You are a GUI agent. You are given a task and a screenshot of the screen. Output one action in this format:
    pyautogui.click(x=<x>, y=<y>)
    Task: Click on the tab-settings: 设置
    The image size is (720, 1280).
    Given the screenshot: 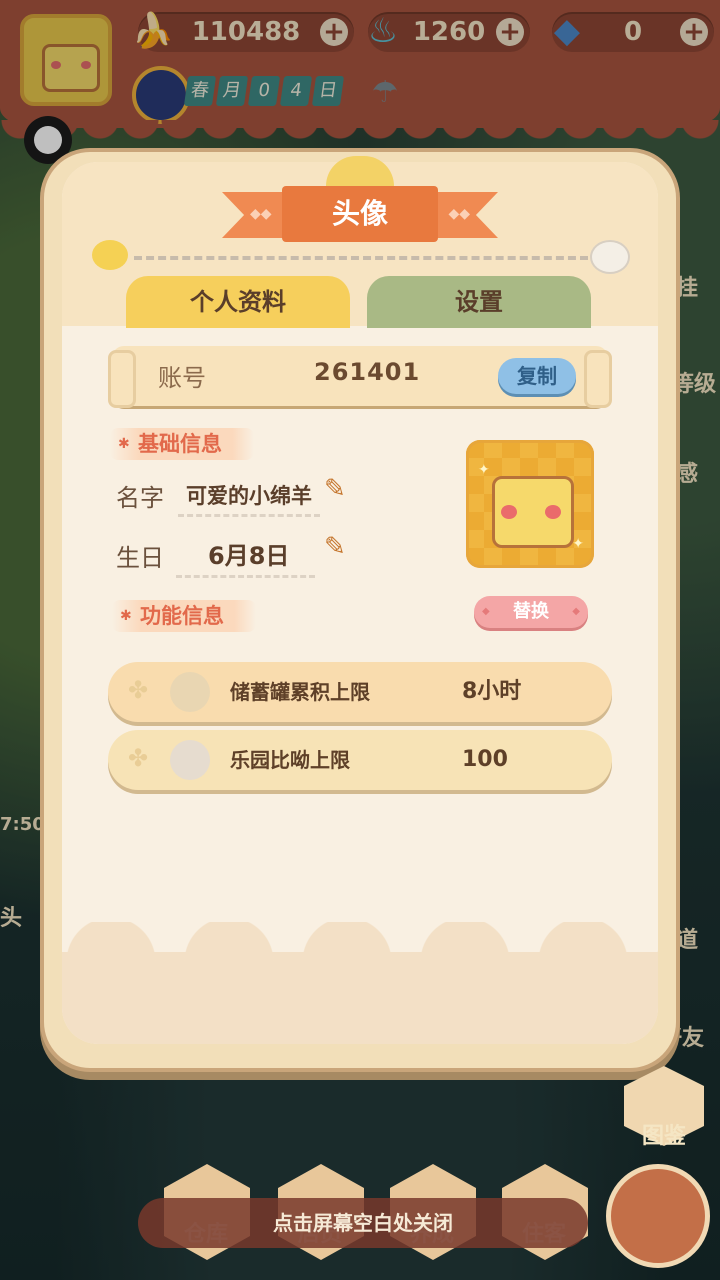 What is the action you would take?
    pyautogui.click(x=479, y=302)
    